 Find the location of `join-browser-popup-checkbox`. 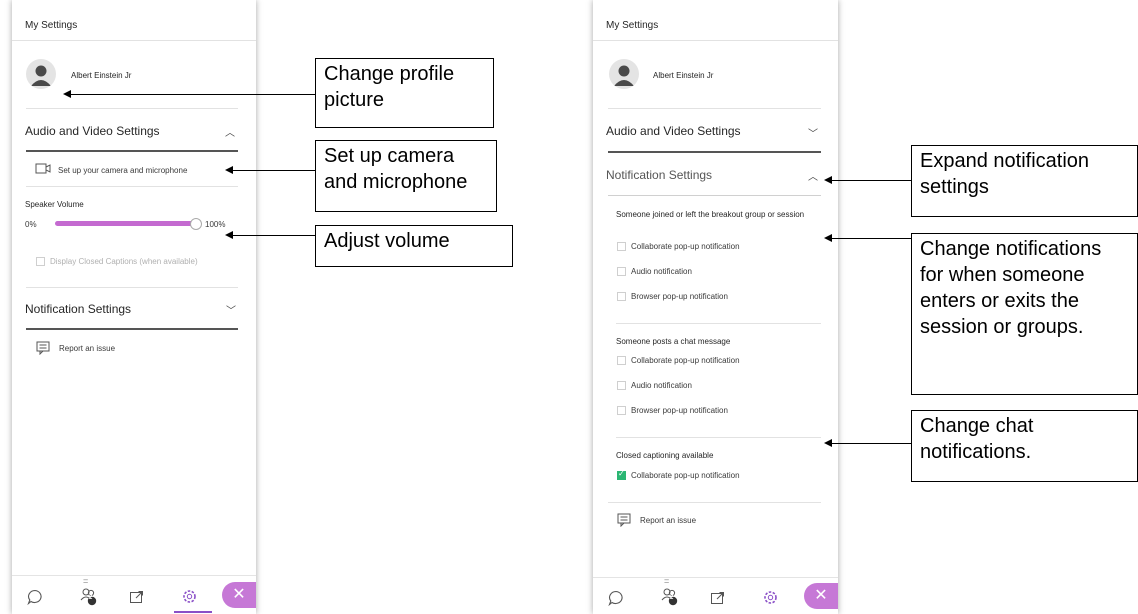

join-browser-popup-checkbox is located at coordinates (621, 296).